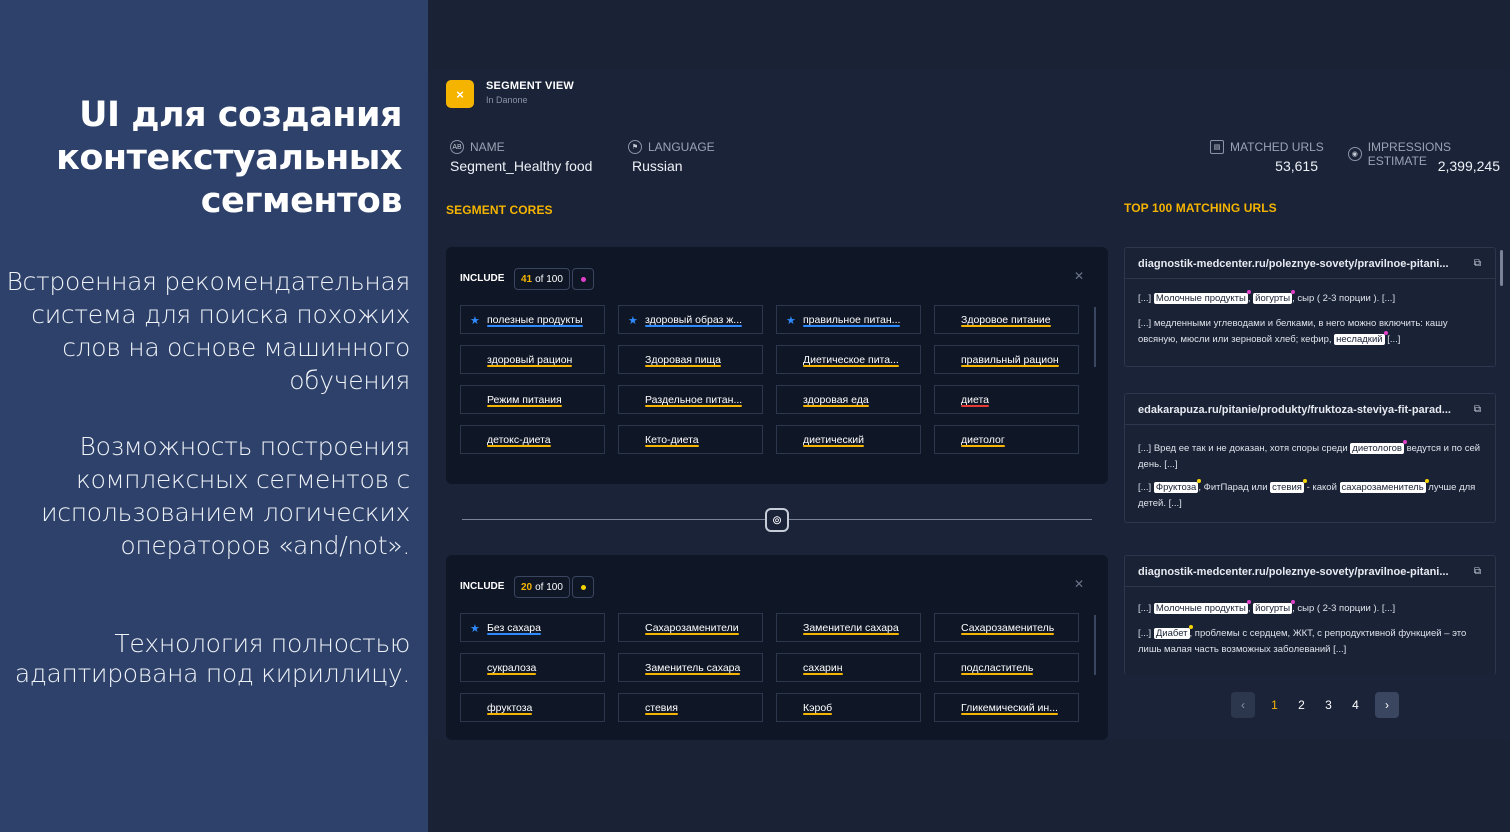 This screenshot has height=832, width=1510. Describe the element at coordinates (671, 147) in the screenshot. I see `language-label: ⚑ LANGUAGE` at that location.